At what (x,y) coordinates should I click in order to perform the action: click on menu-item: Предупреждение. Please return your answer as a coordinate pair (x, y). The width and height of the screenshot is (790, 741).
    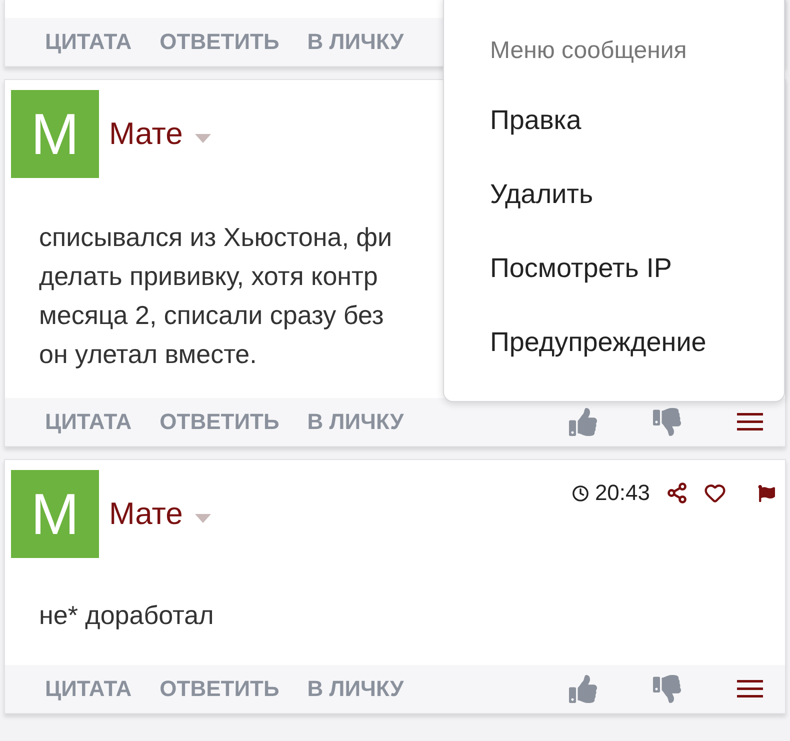
    Looking at the image, I should click on (598, 342).